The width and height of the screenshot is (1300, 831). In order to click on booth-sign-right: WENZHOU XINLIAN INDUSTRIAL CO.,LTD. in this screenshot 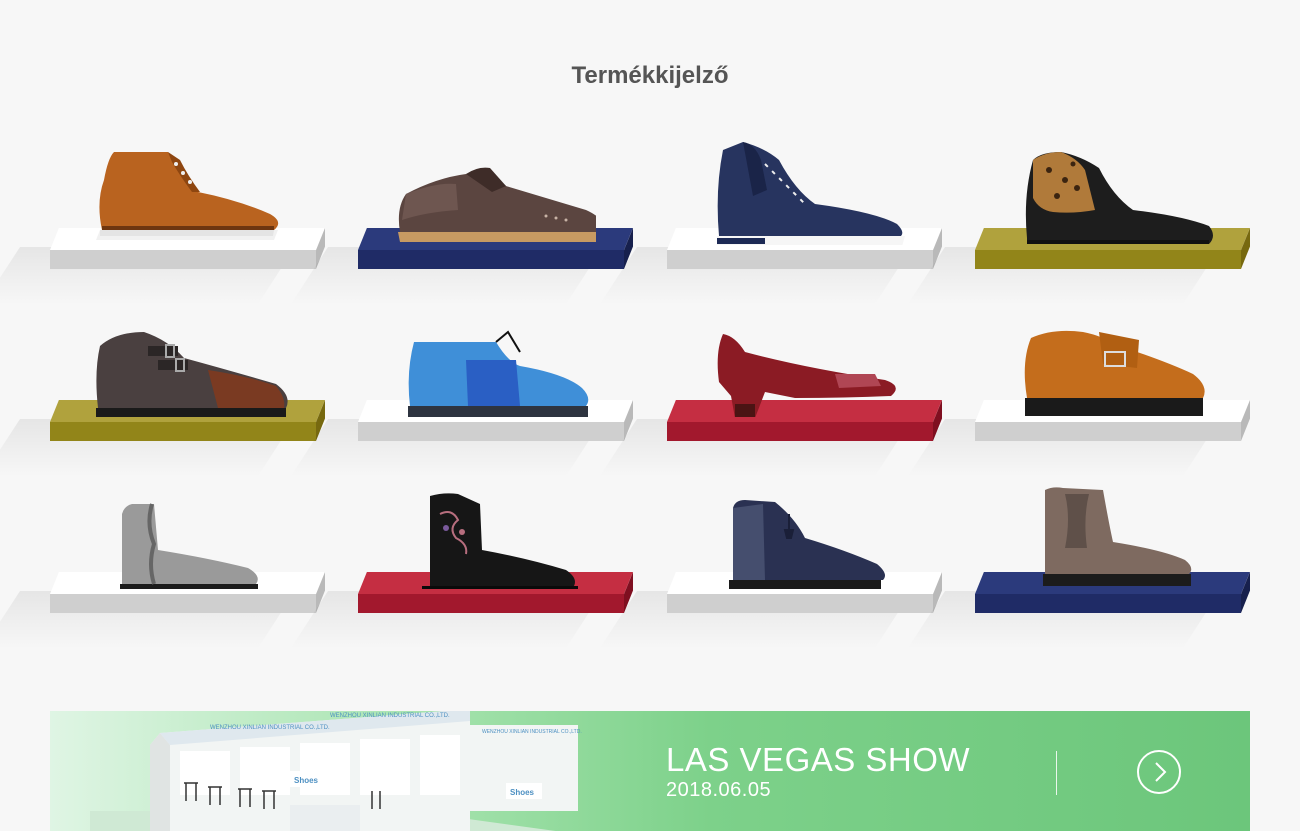, I will do `click(532, 732)`.